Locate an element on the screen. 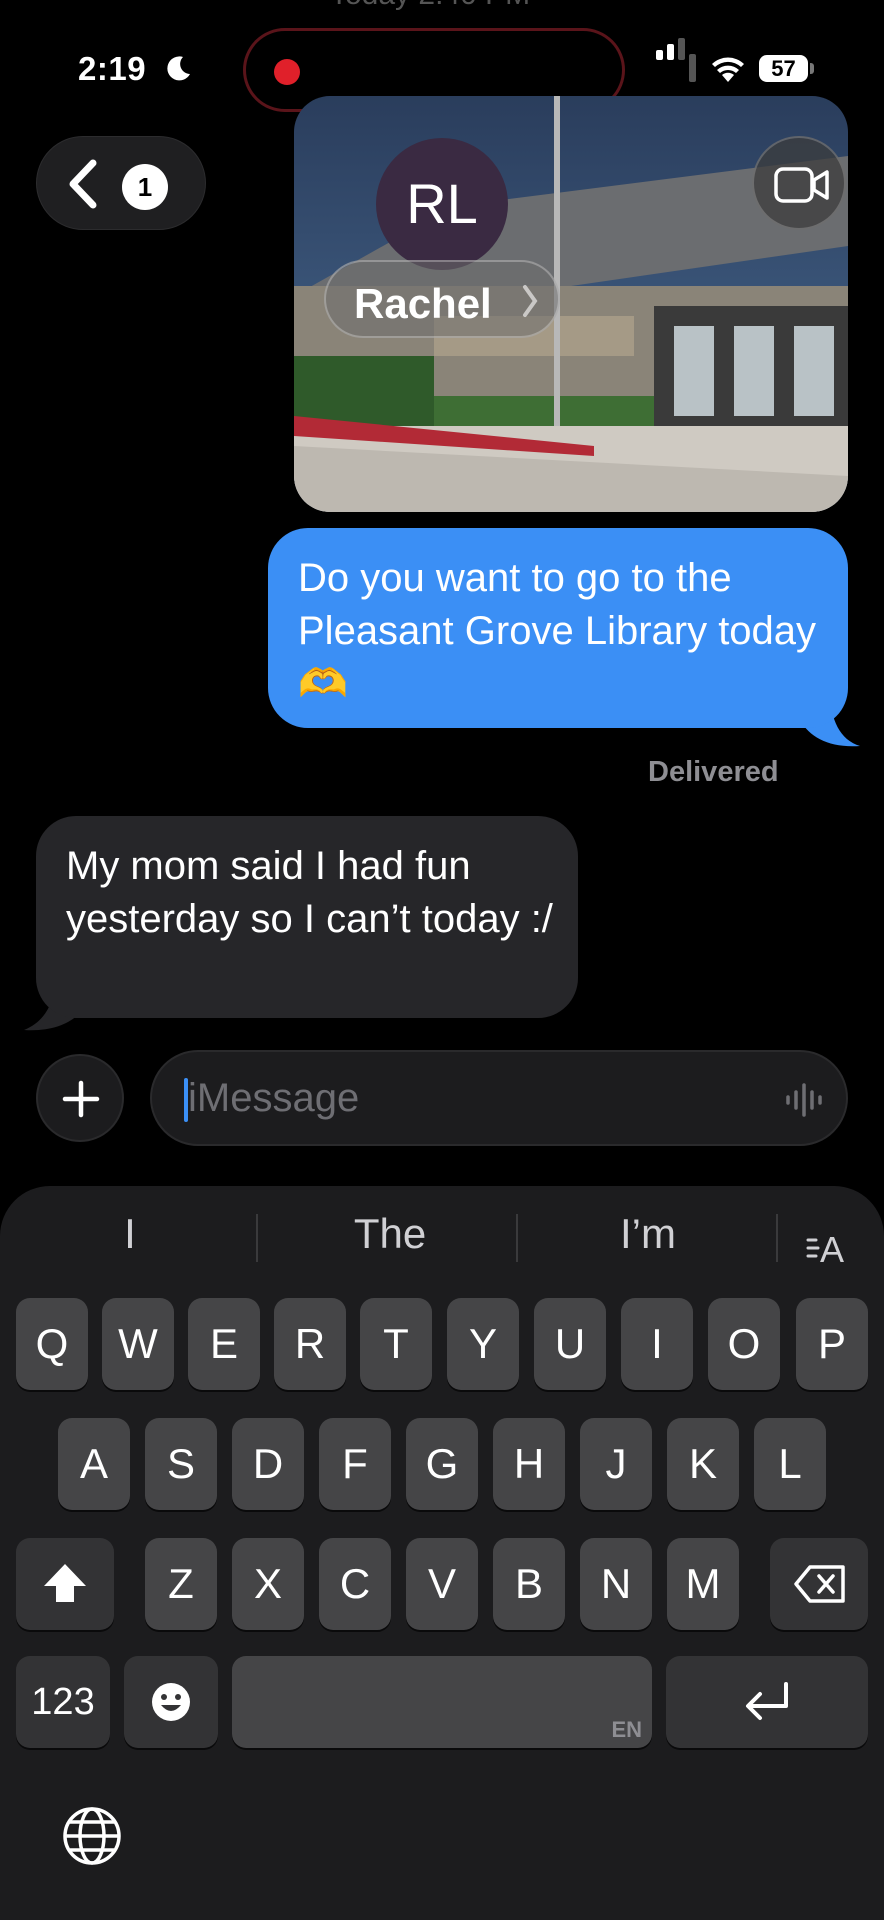 The width and height of the screenshot is (884, 1920). globe-icon is located at coordinates (92, 1836).